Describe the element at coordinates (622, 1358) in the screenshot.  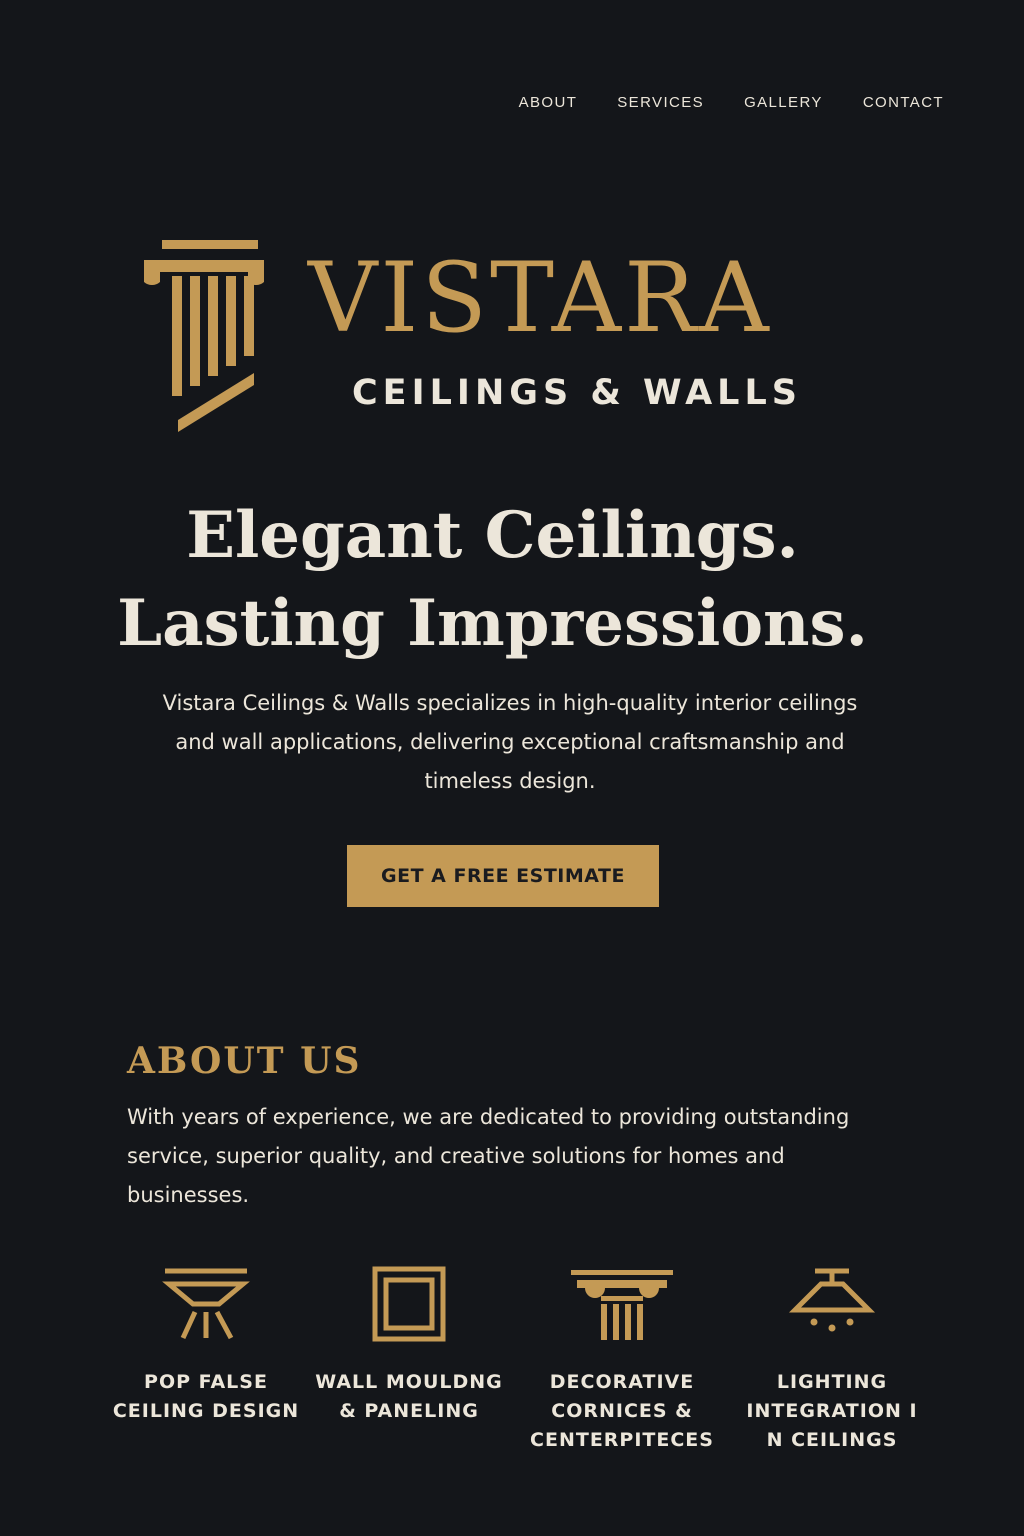
I see `service-decorative-cornices: DECORATIVE CORNICES & CENTERPITECES` at that location.